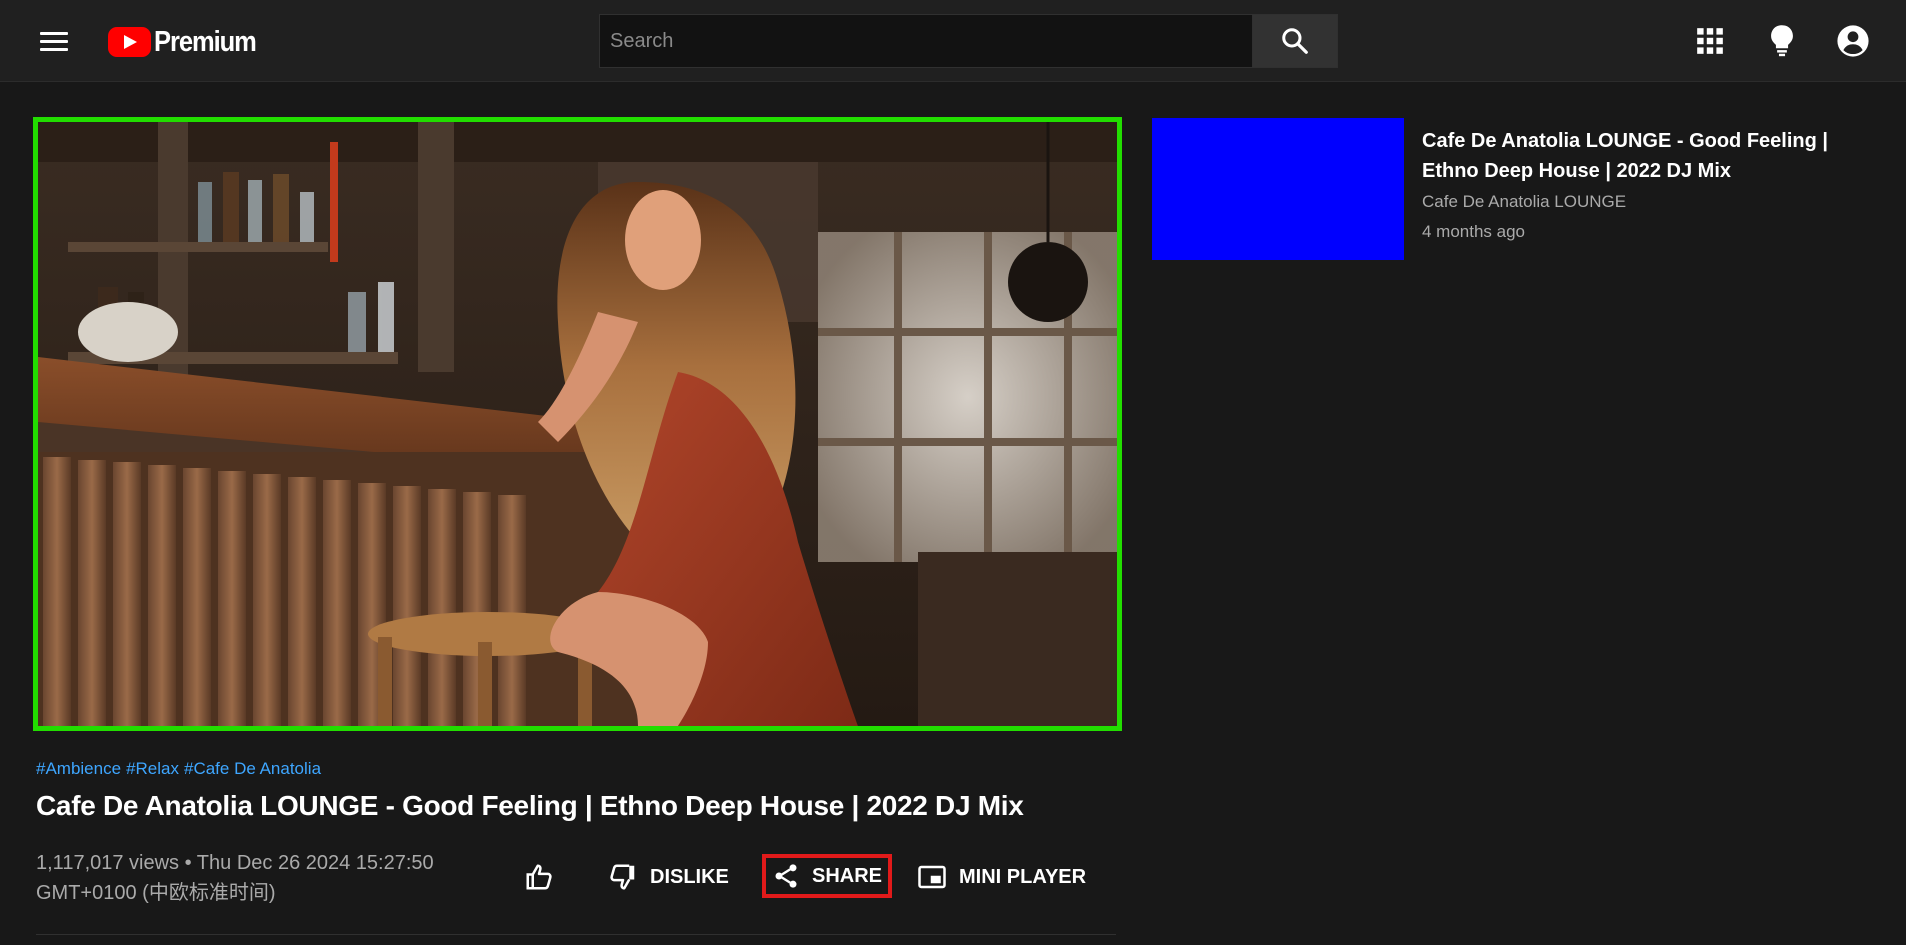 The height and width of the screenshot is (945, 1906). Describe the element at coordinates (1278, 189) in the screenshot. I see `recommended-video-thumbnail` at that location.